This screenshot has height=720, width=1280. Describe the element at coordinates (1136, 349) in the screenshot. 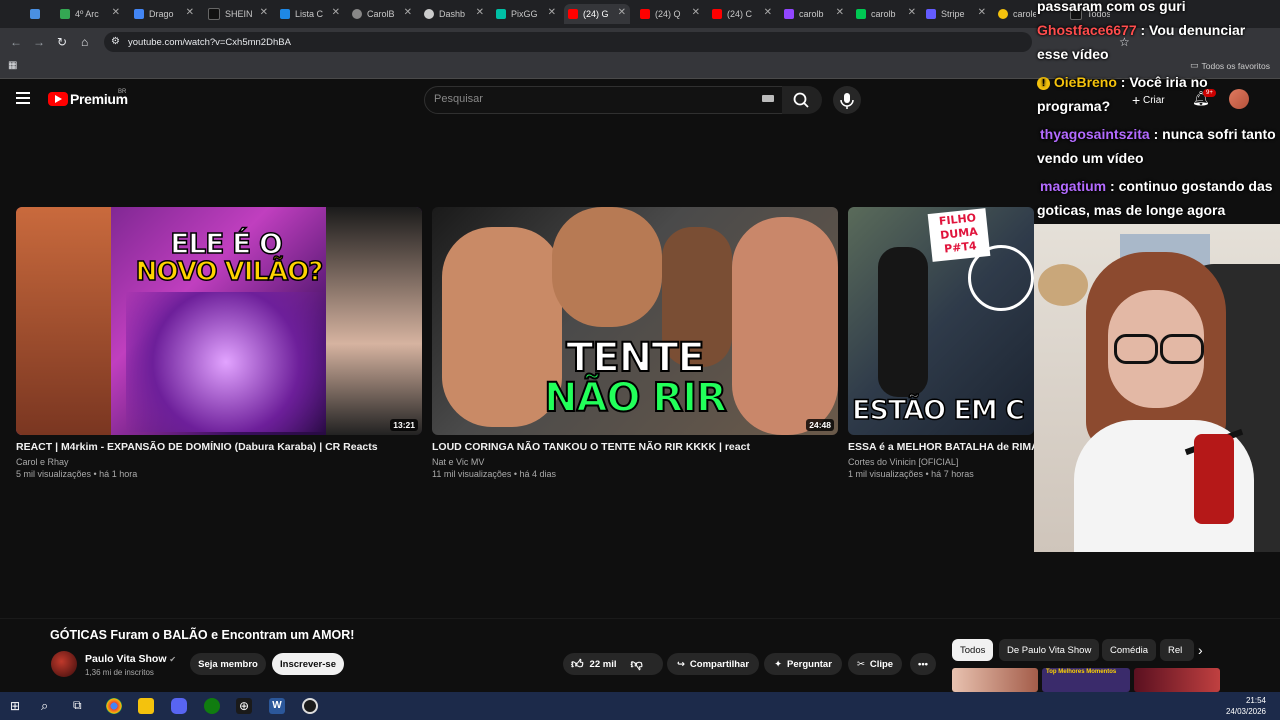

I see `cam-glasses-left` at that location.